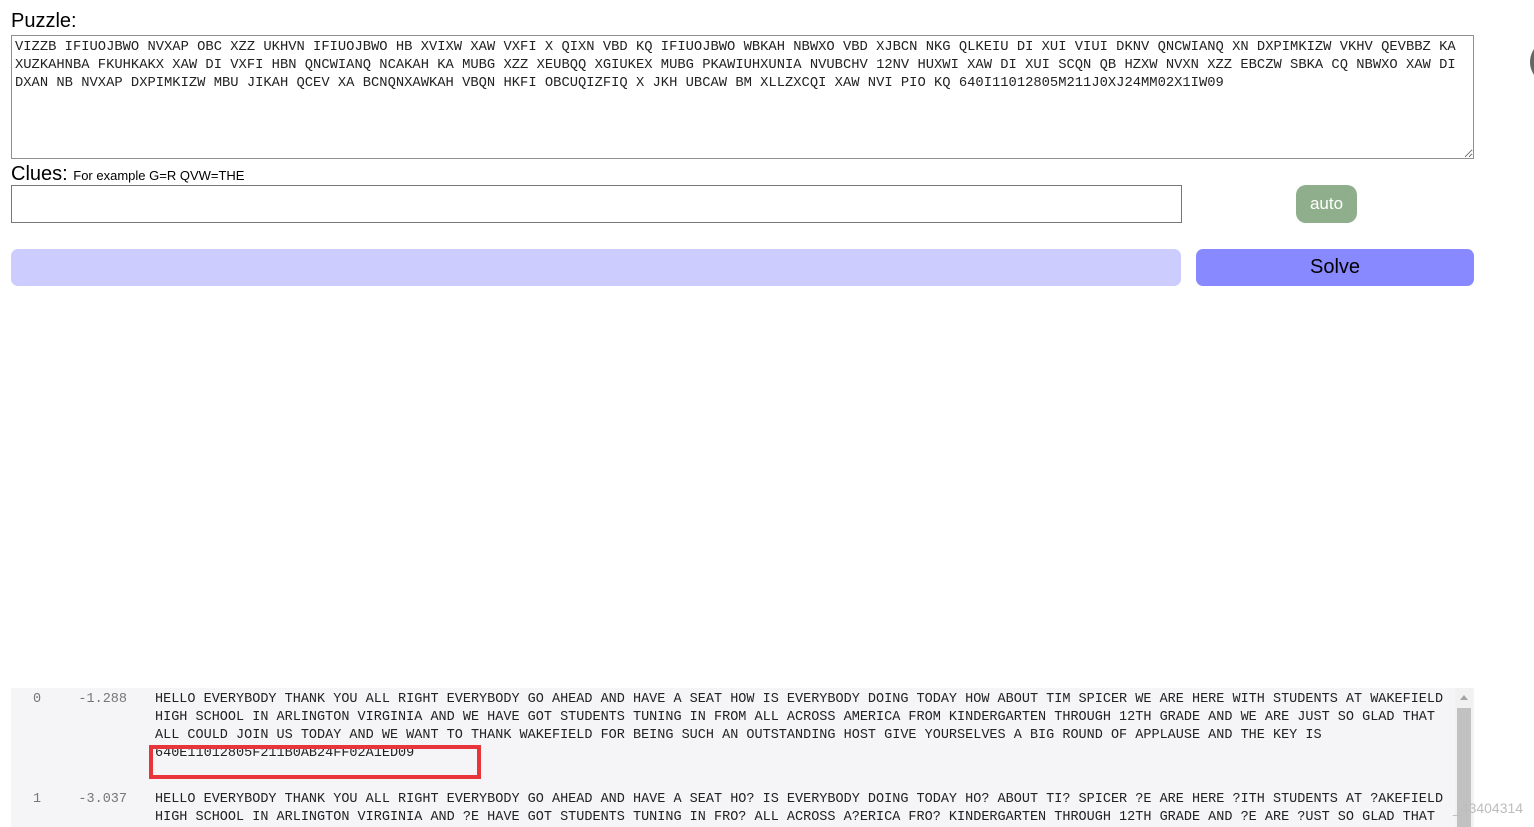  I want to click on results-scrollbar, so click(1464, 757).